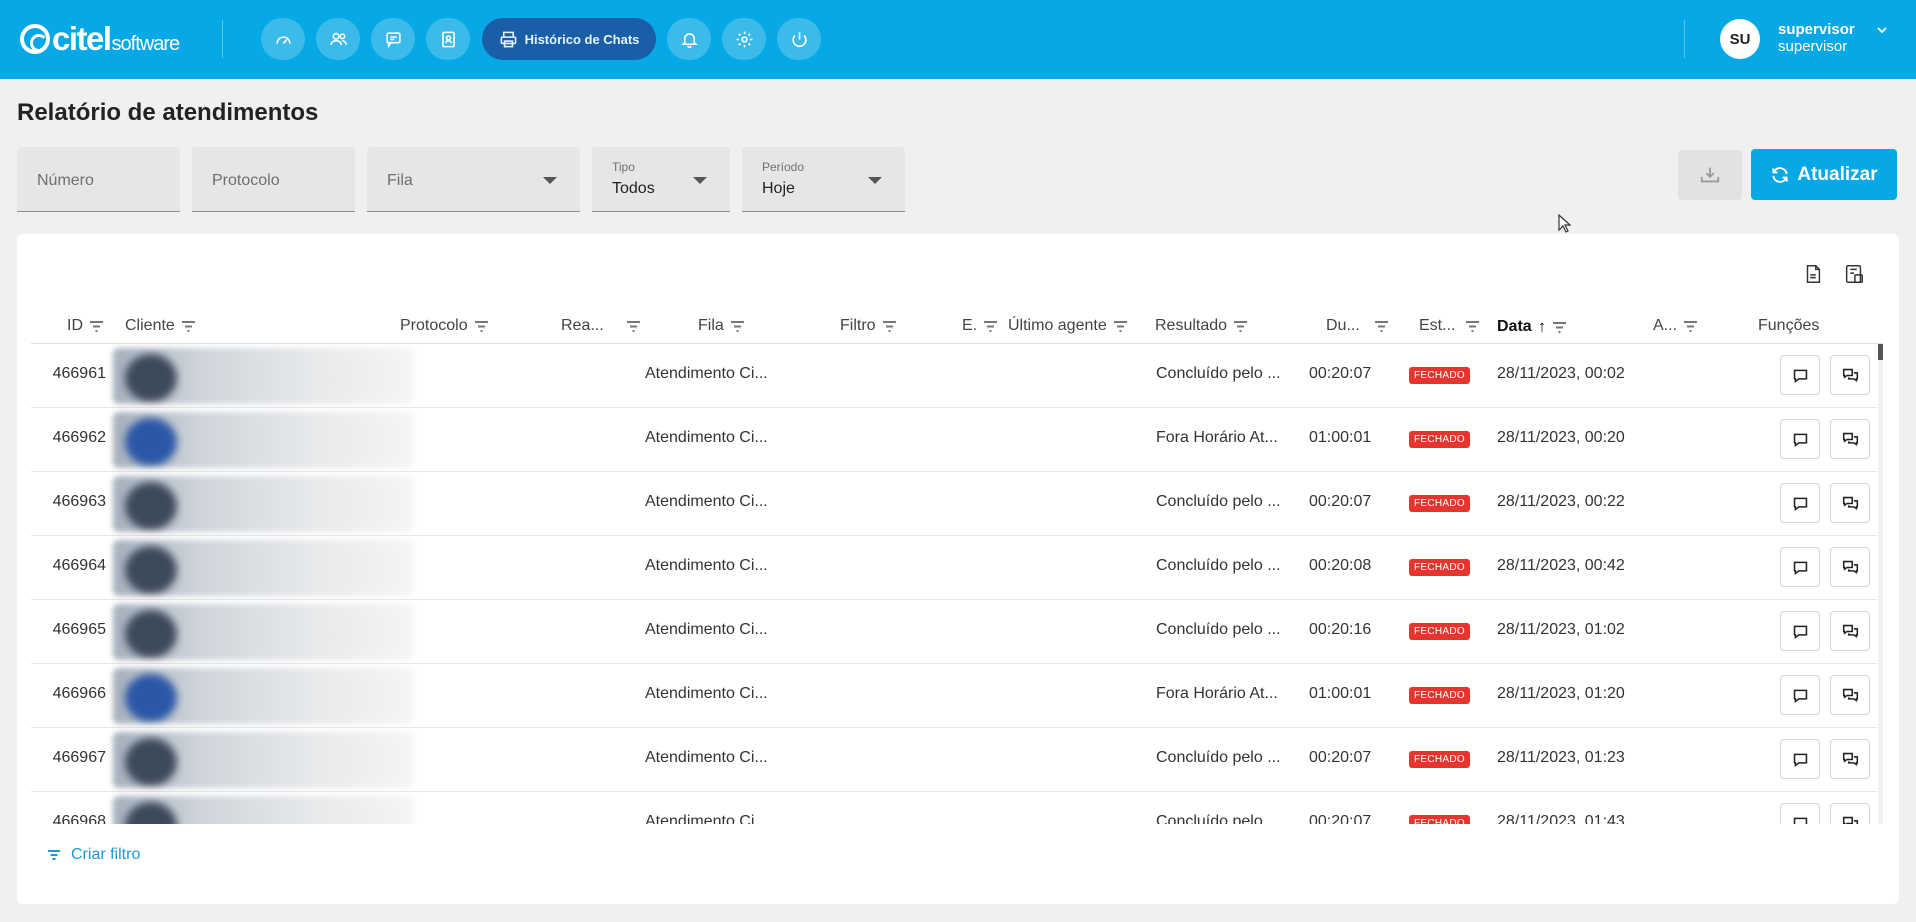 The image size is (1916, 922). I want to click on column-header-ultimo-agente: Último agente, so click(1068, 326).